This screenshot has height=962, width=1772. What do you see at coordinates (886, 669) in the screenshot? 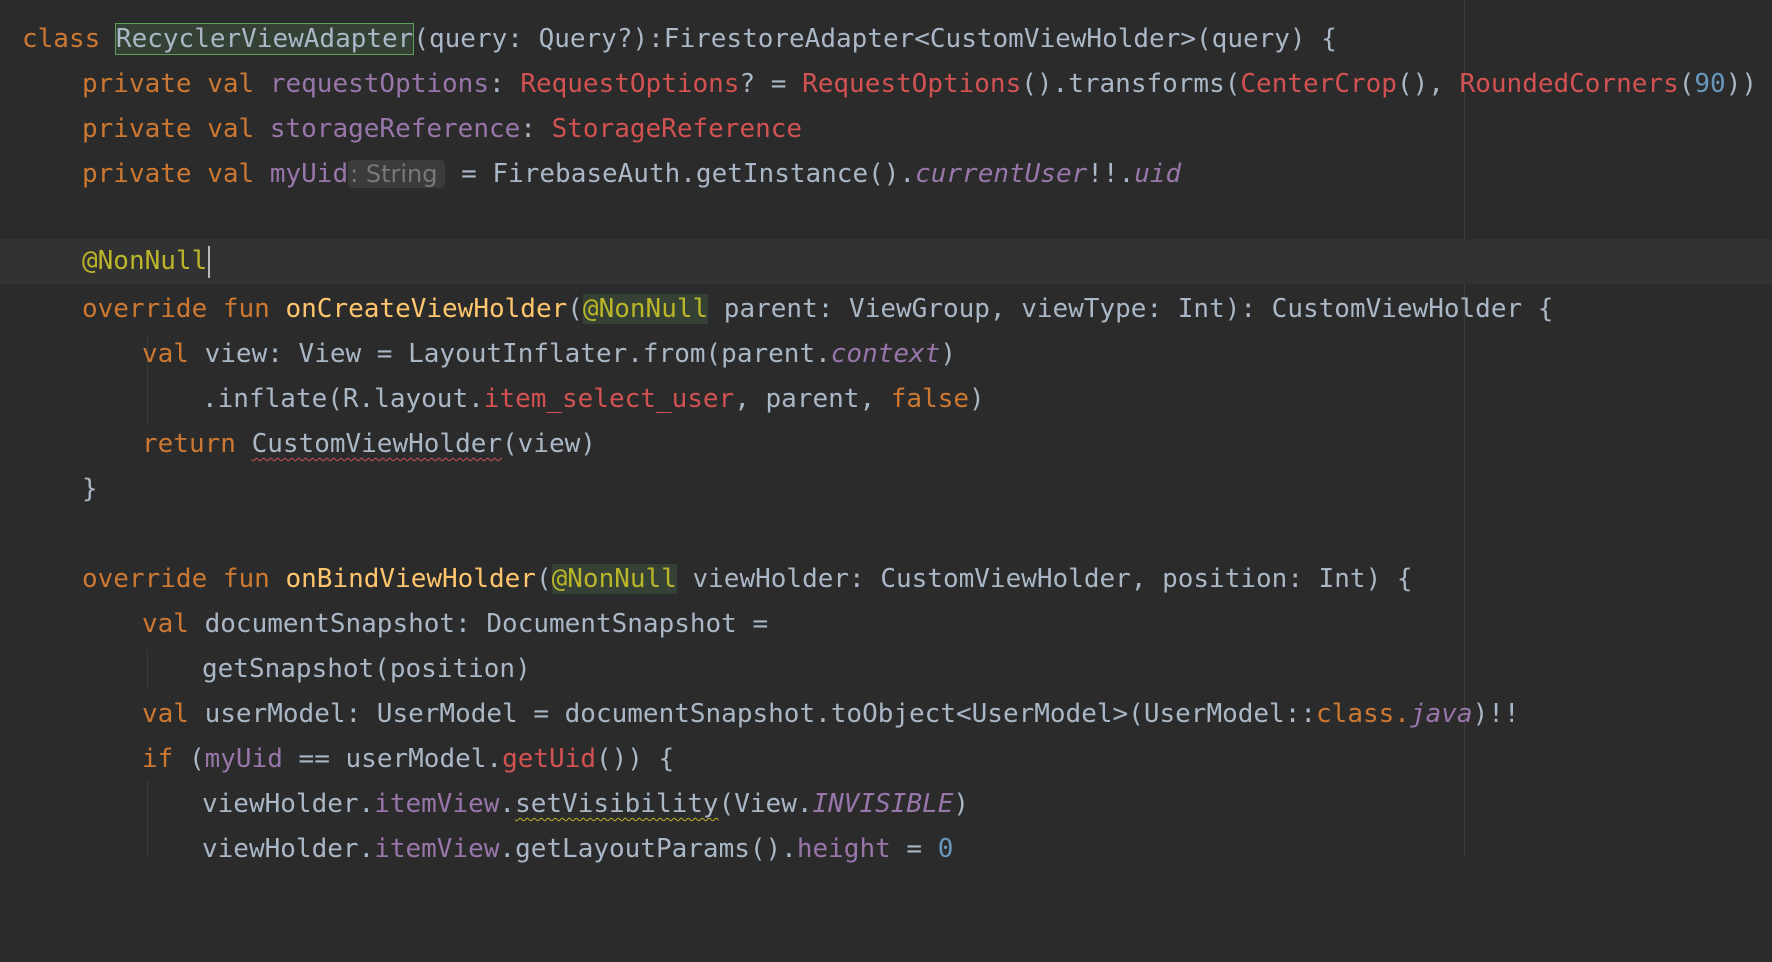
I see `code-line-15: getSnapshot(position)` at bounding box center [886, 669].